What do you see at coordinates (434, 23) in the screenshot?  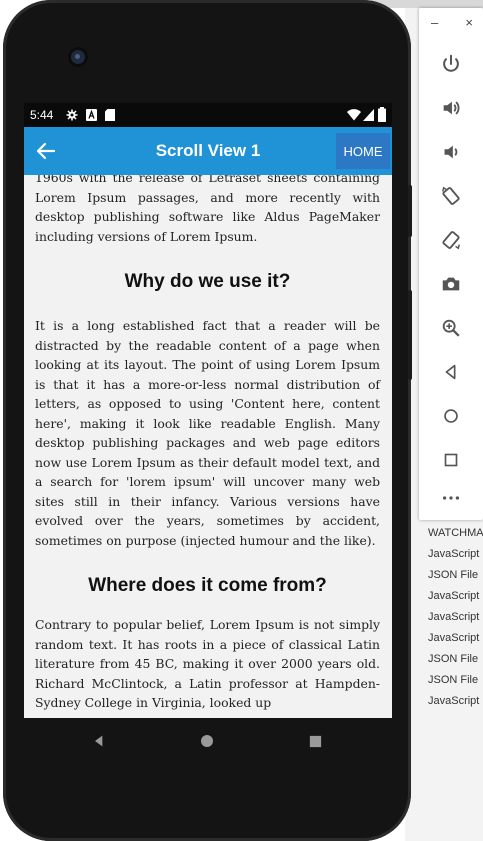 I see `minimize-button: –` at bounding box center [434, 23].